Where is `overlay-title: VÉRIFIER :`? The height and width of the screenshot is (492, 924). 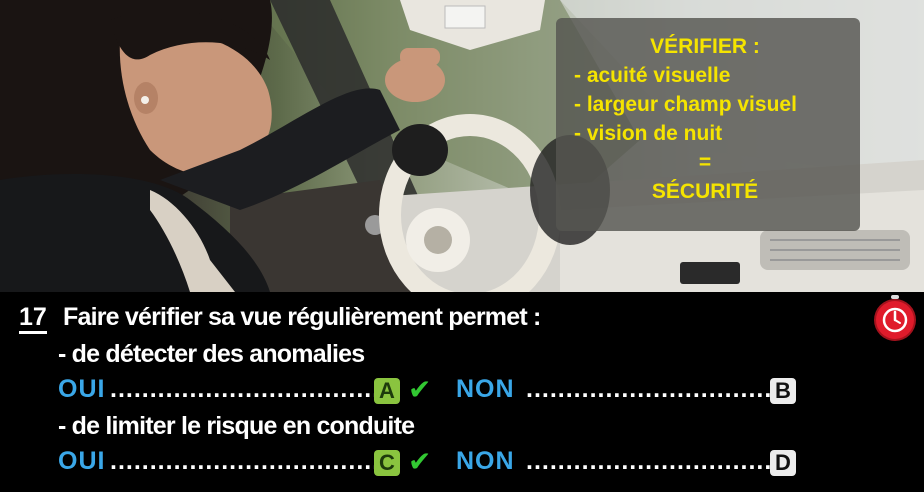
overlay-title: VÉRIFIER : is located at coordinates (705, 46).